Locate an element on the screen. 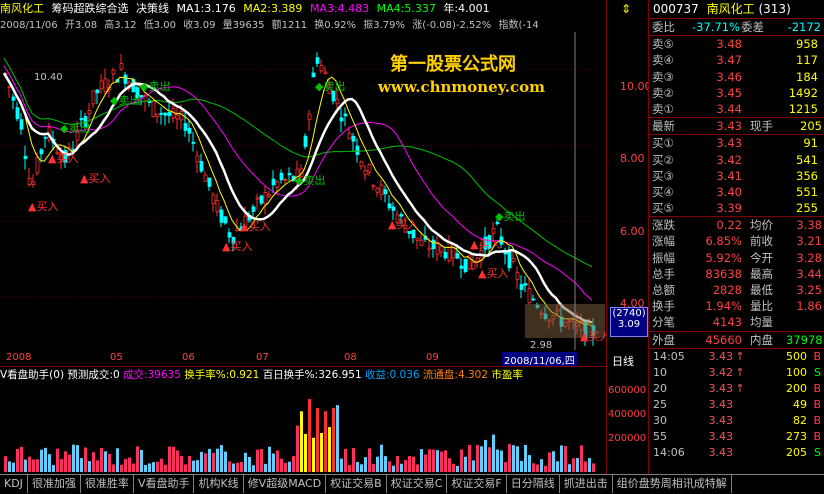 The width and height of the screenshot is (824, 494). bar-amount: 额1211 is located at coordinates (289, 25).